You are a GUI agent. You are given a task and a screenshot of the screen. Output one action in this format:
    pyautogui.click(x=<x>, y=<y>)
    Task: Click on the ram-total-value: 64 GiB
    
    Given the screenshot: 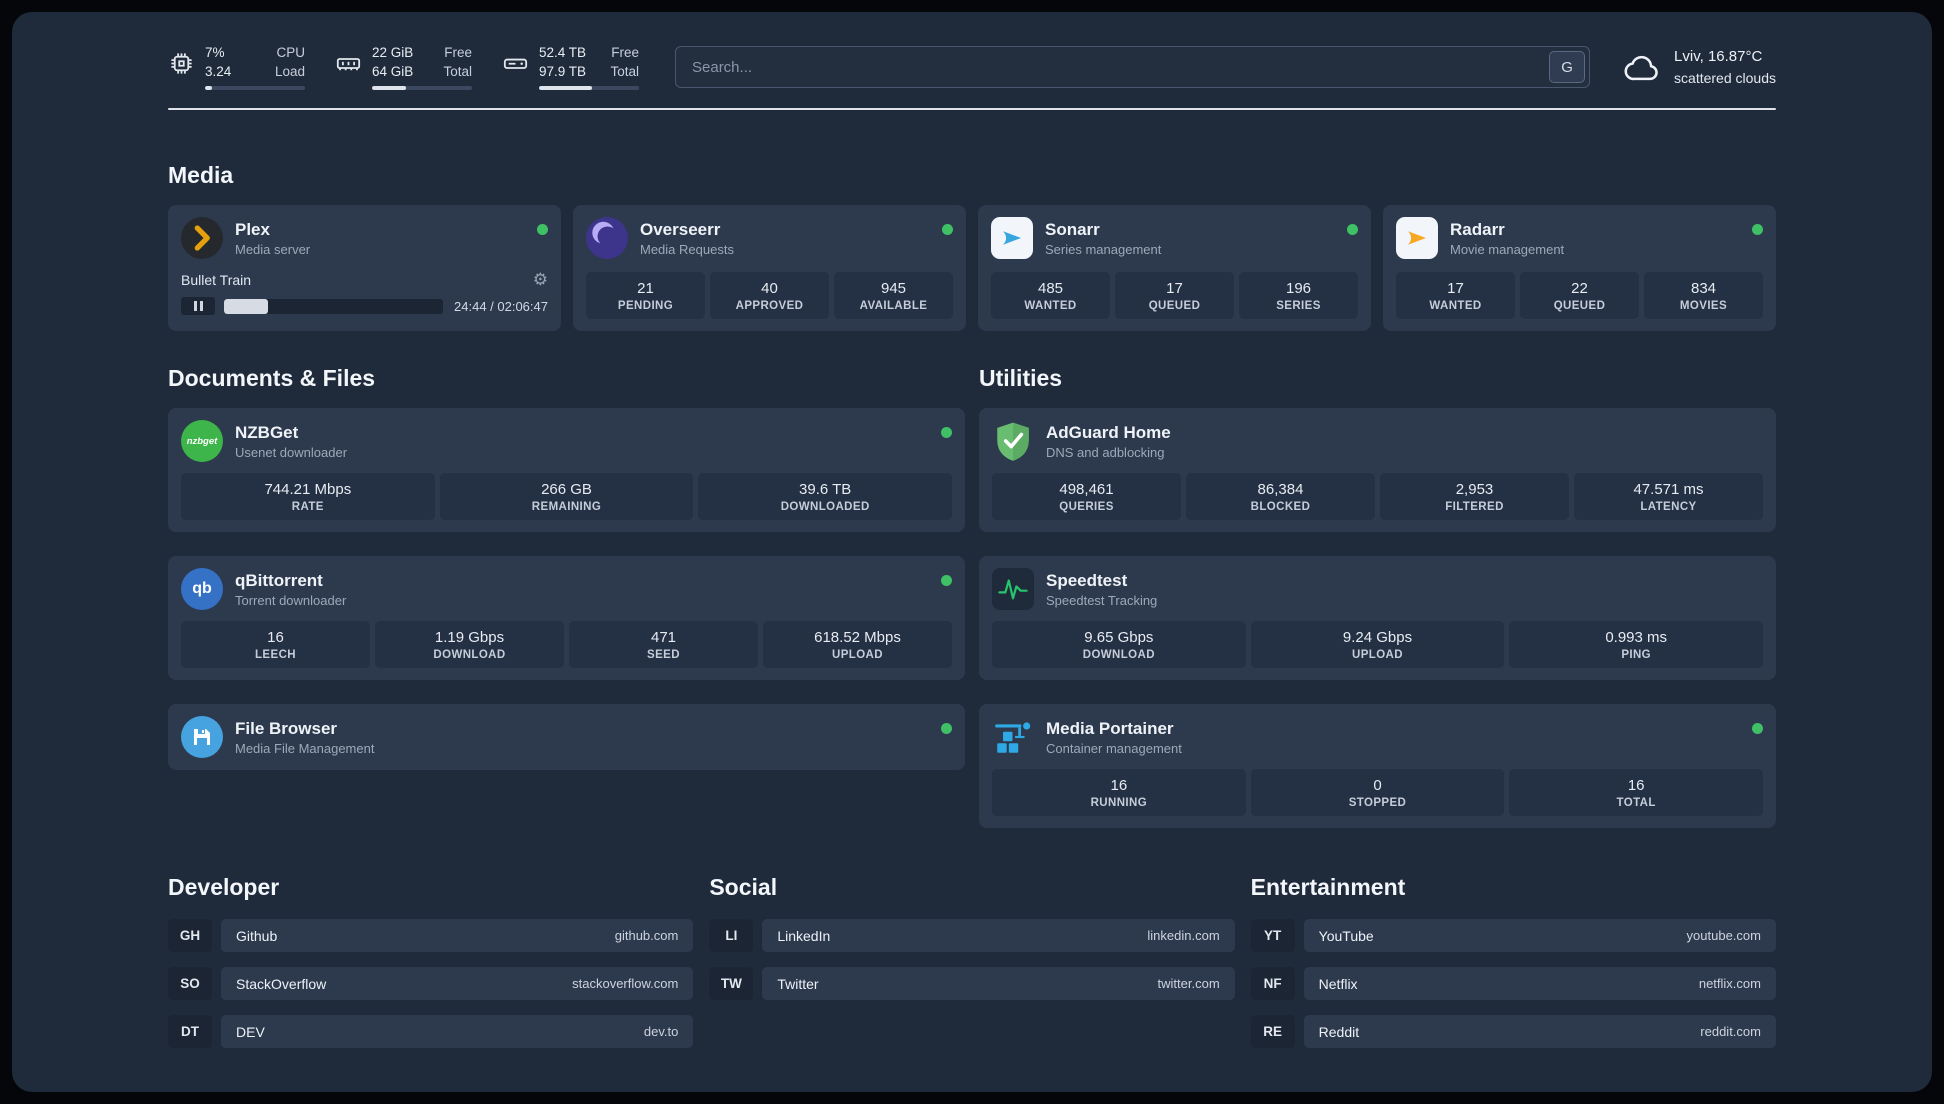 What is the action you would take?
    pyautogui.click(x=393, y=71)
    